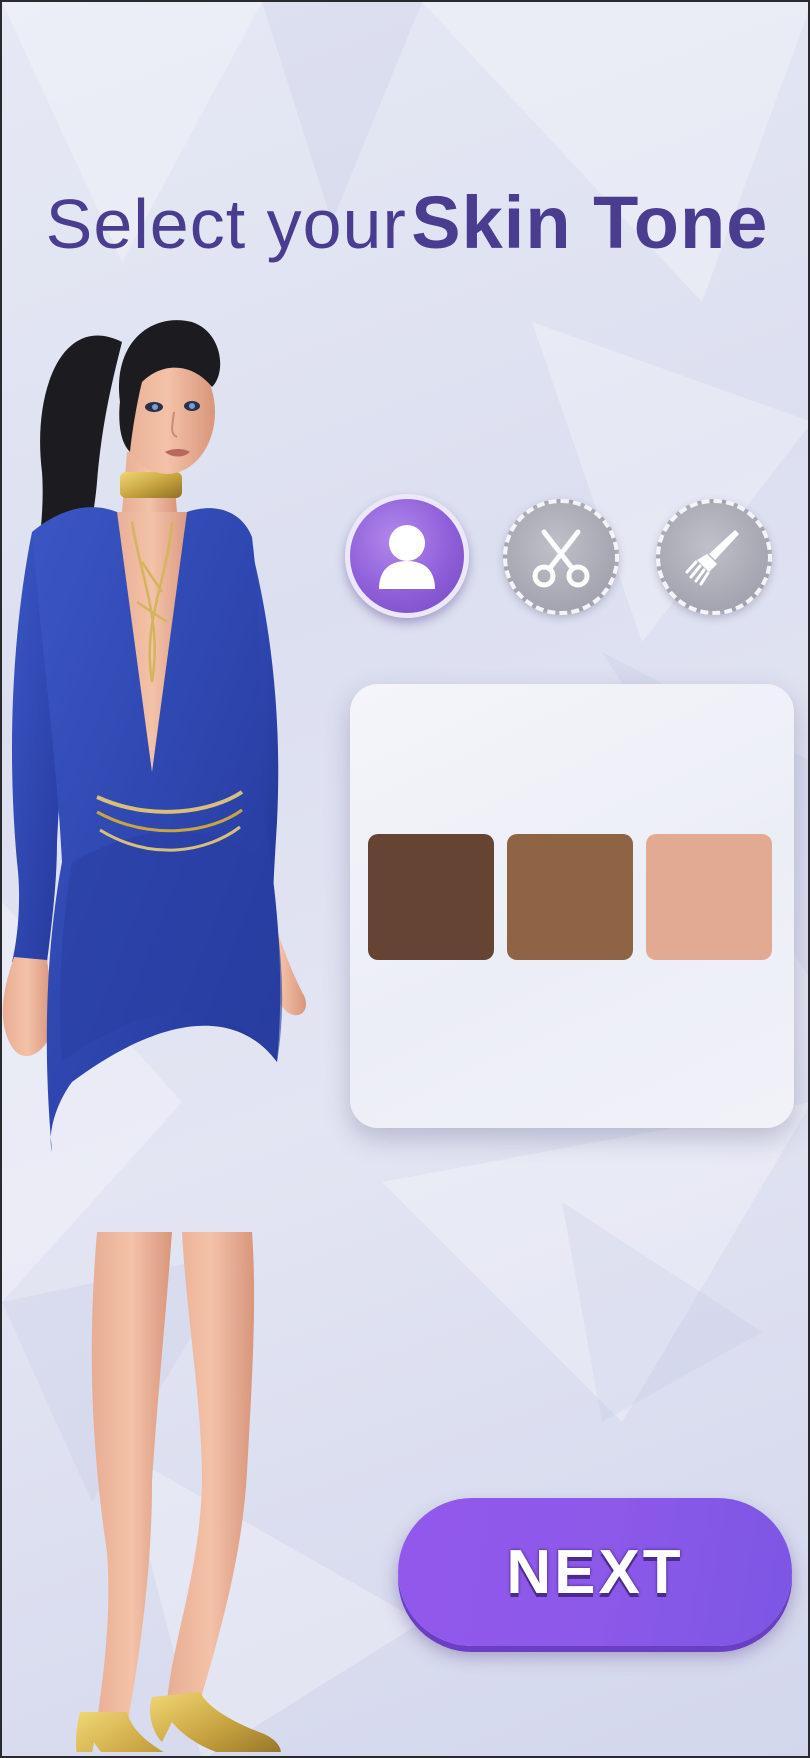  What do you see at coordinates (131, 1479) in the screenshot?
I see `avatar-left-leg` at bounding box center [131, 1479].